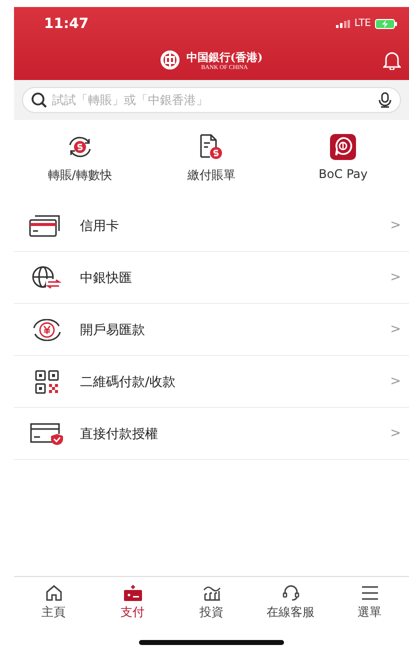 This screenshot has width=409, height=653. Describe the element at coordinates (39, 100) in the screenshot. I see `search-icon` at that location.